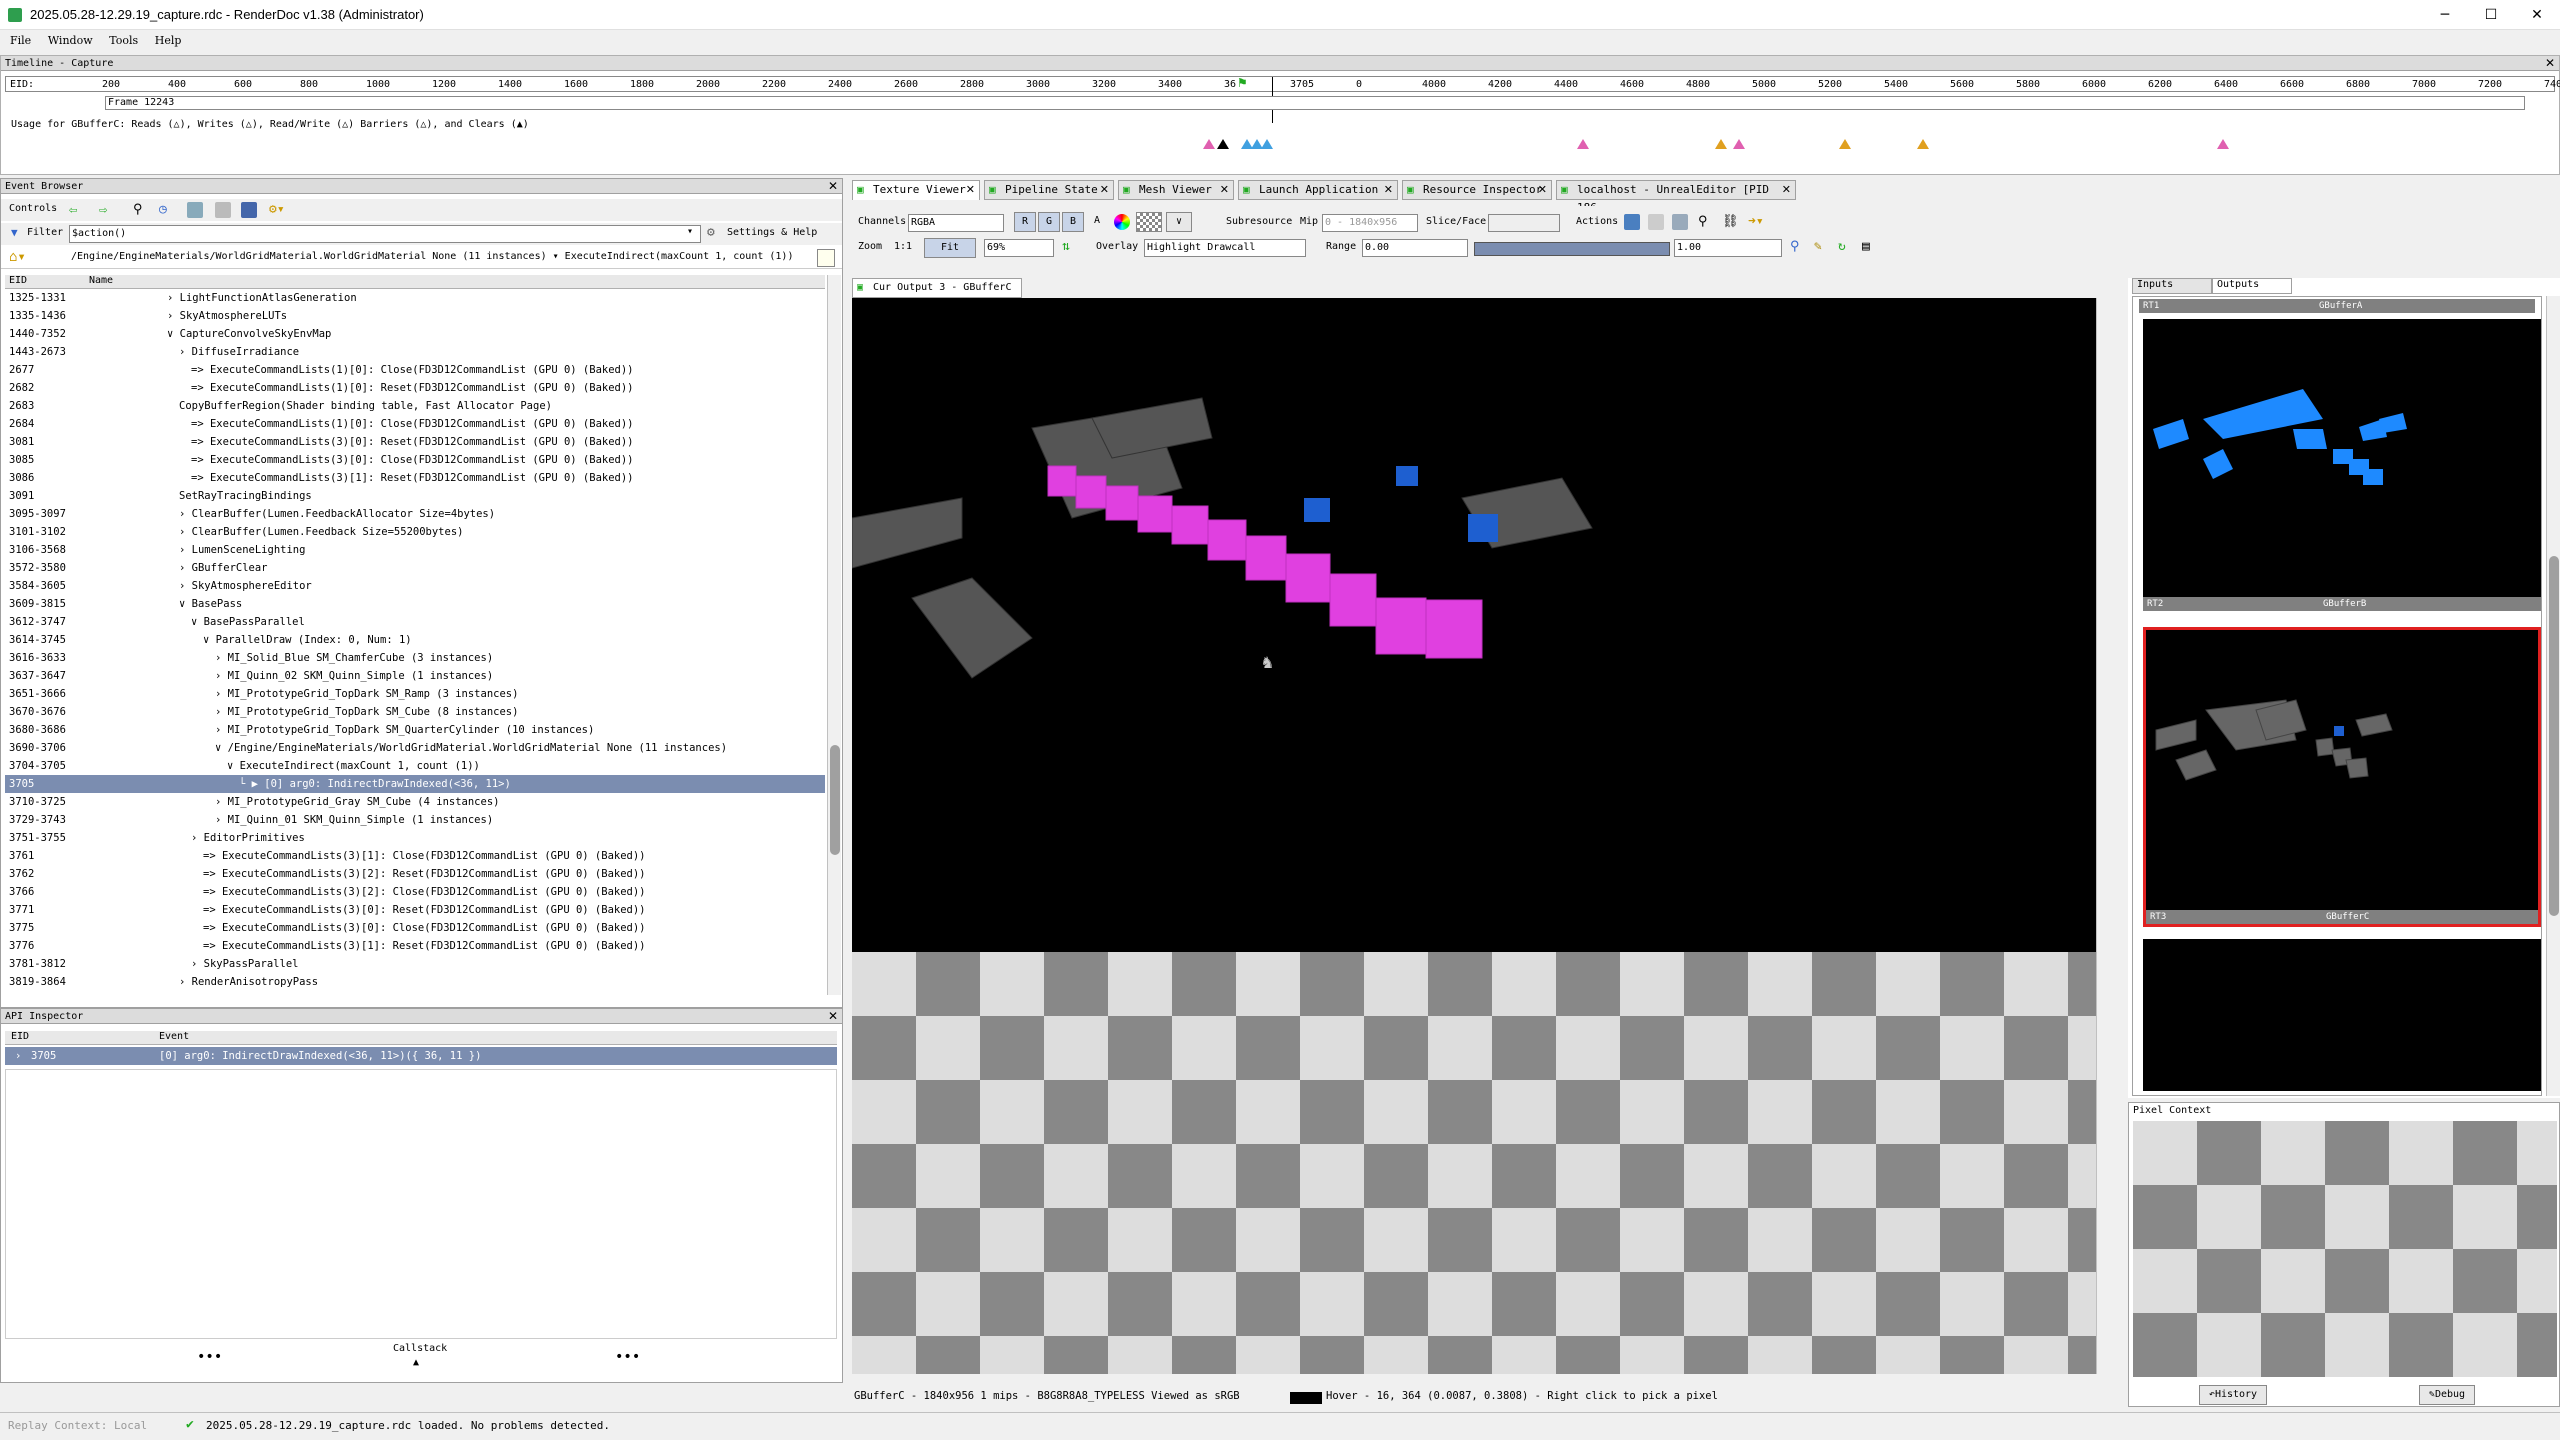 The image size is (2560, 1440). Describe the element at coordinates (2342, 777) in the screenshot. I see `thumb-gbufferc: RT3 GBufferC` at that location.